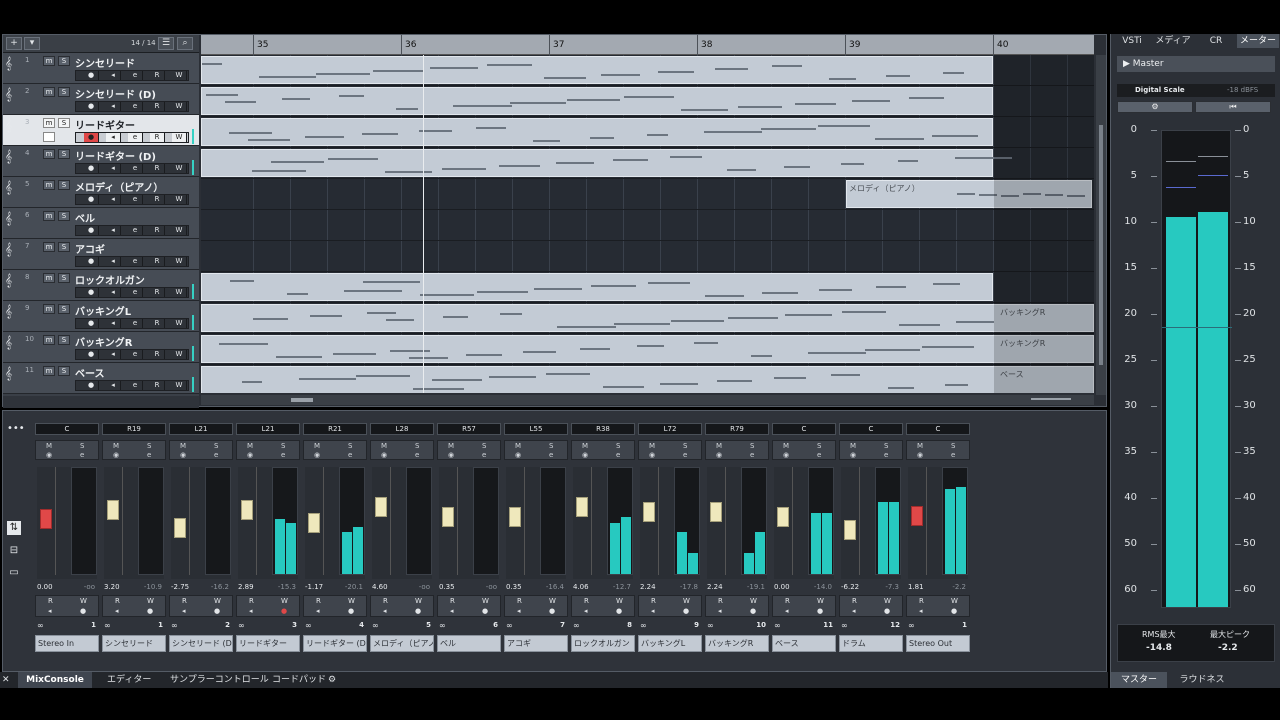 This screenshot has height=720, width=1280. Describe the element at coordinates (1202, 680) in the screenshot. I see `tab-loudness: ラウドネス` at that location.